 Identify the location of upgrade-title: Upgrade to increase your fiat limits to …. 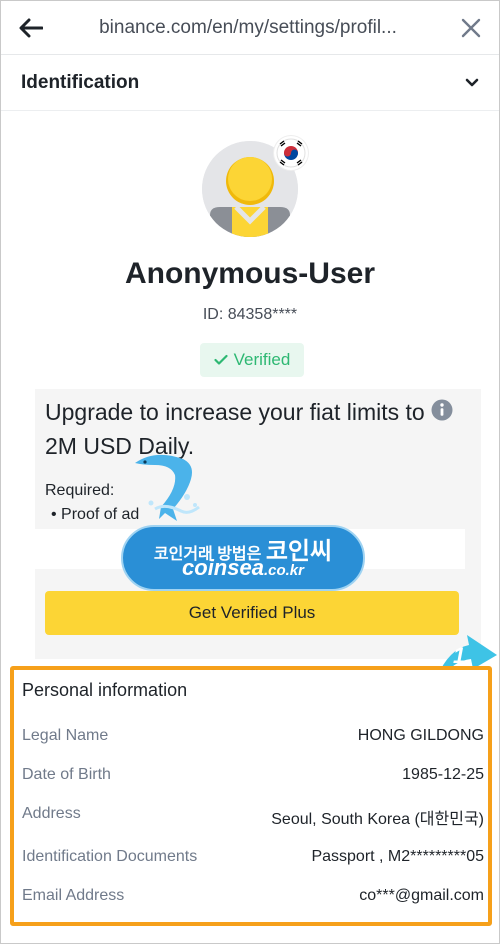
(235, 429).